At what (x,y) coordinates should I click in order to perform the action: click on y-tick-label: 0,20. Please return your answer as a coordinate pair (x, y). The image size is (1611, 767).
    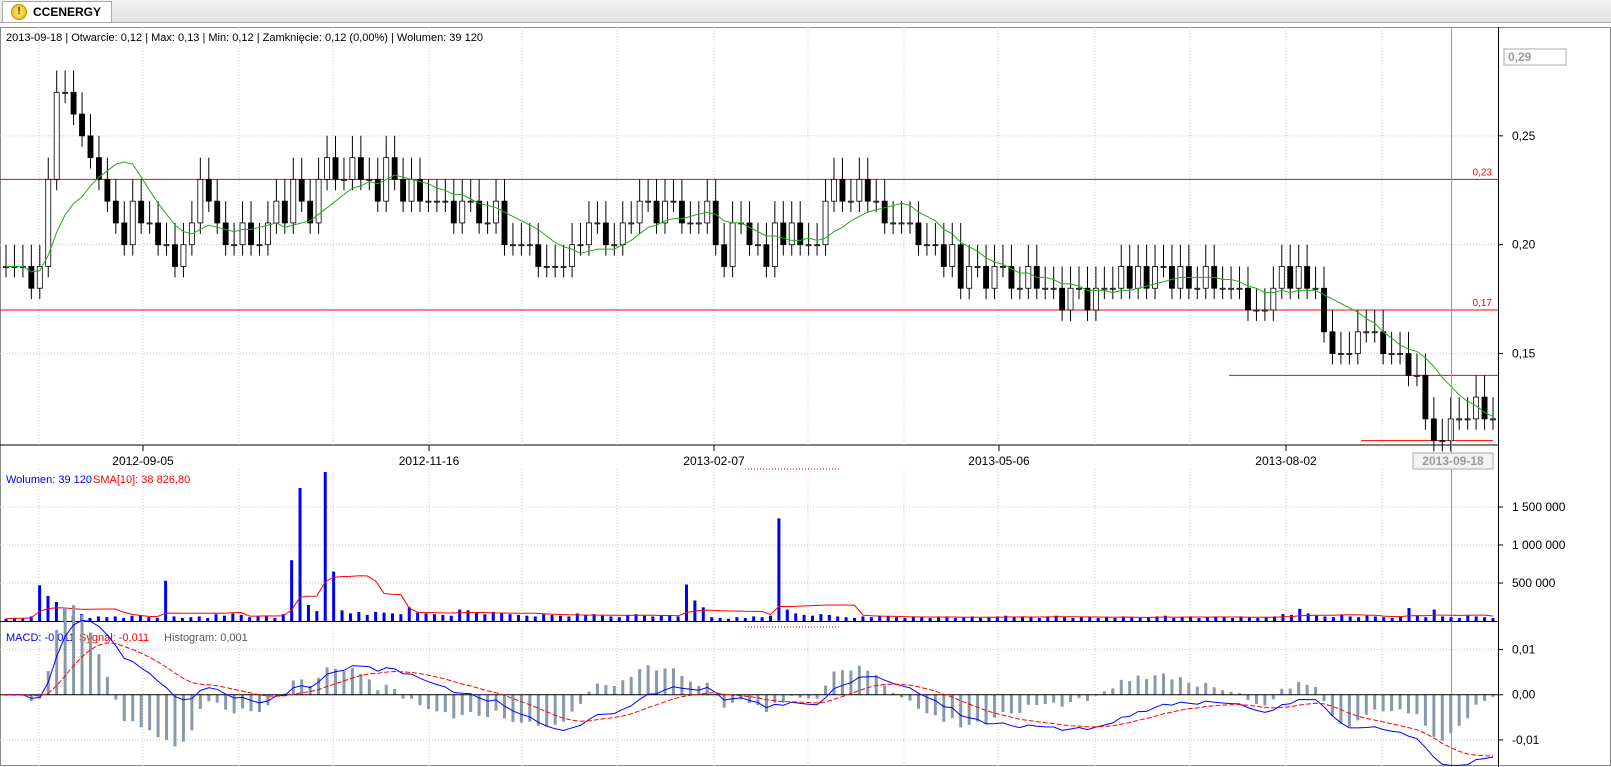
    Looking at the image, I should click on (1524, 245).